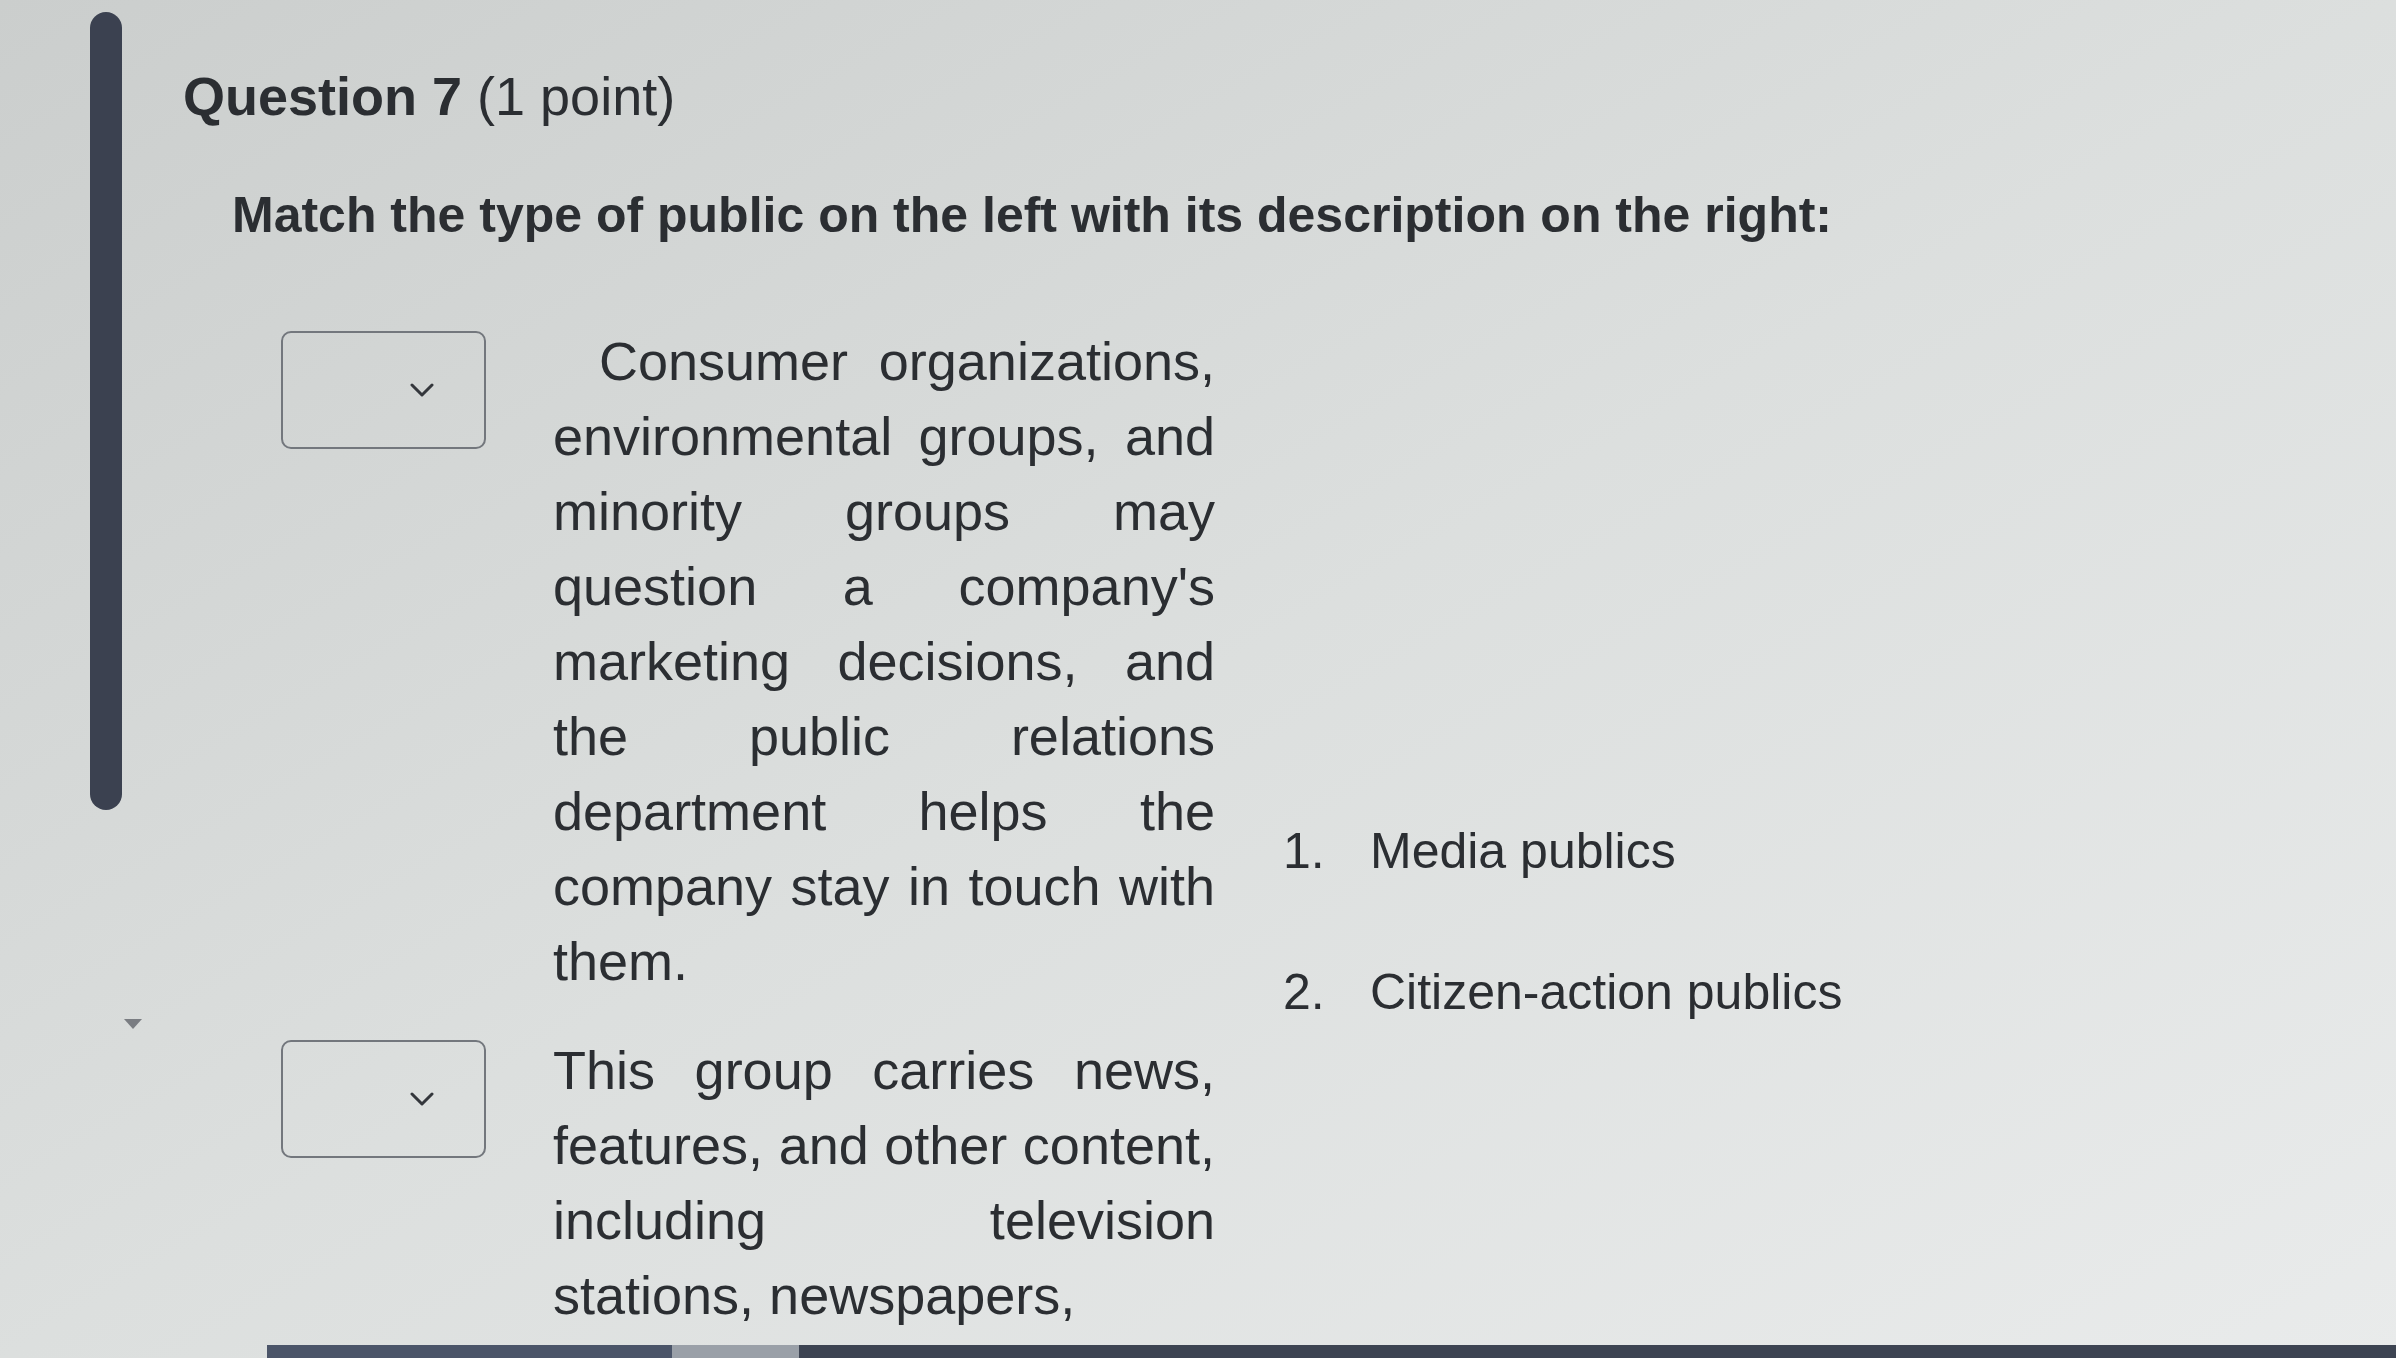 Image resolution: width=2396 pixels, height=1358 pixels. Describe the element at coordinates (133, 1024) in the screenshot. I see `down-triangle-icon` at that location.